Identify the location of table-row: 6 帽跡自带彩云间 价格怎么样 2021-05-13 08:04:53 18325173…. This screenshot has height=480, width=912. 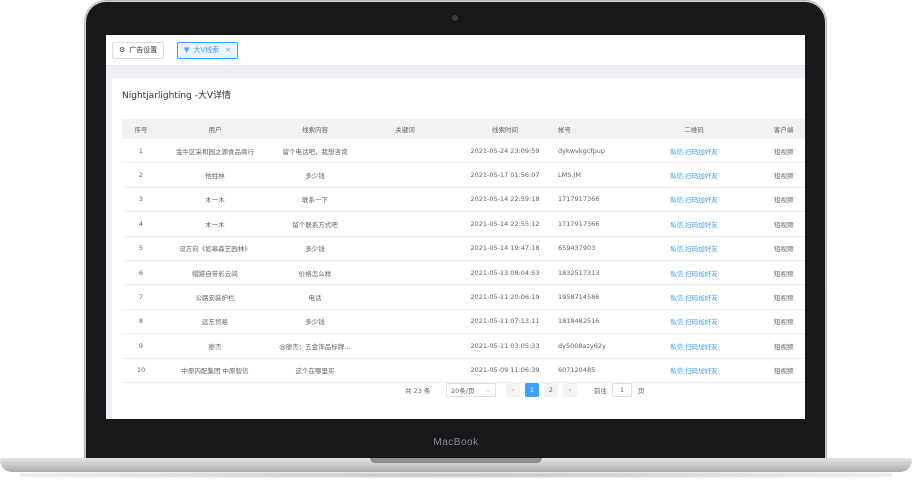
(463, 273).